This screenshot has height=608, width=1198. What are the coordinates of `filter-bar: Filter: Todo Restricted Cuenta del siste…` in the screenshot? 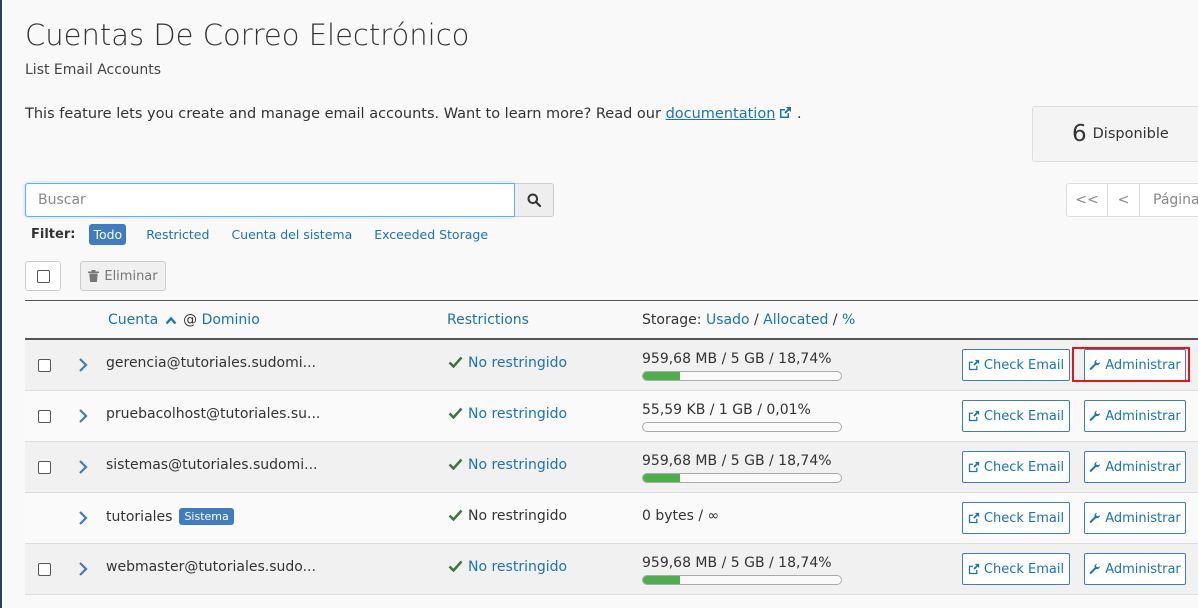 It's located at (270, 234).